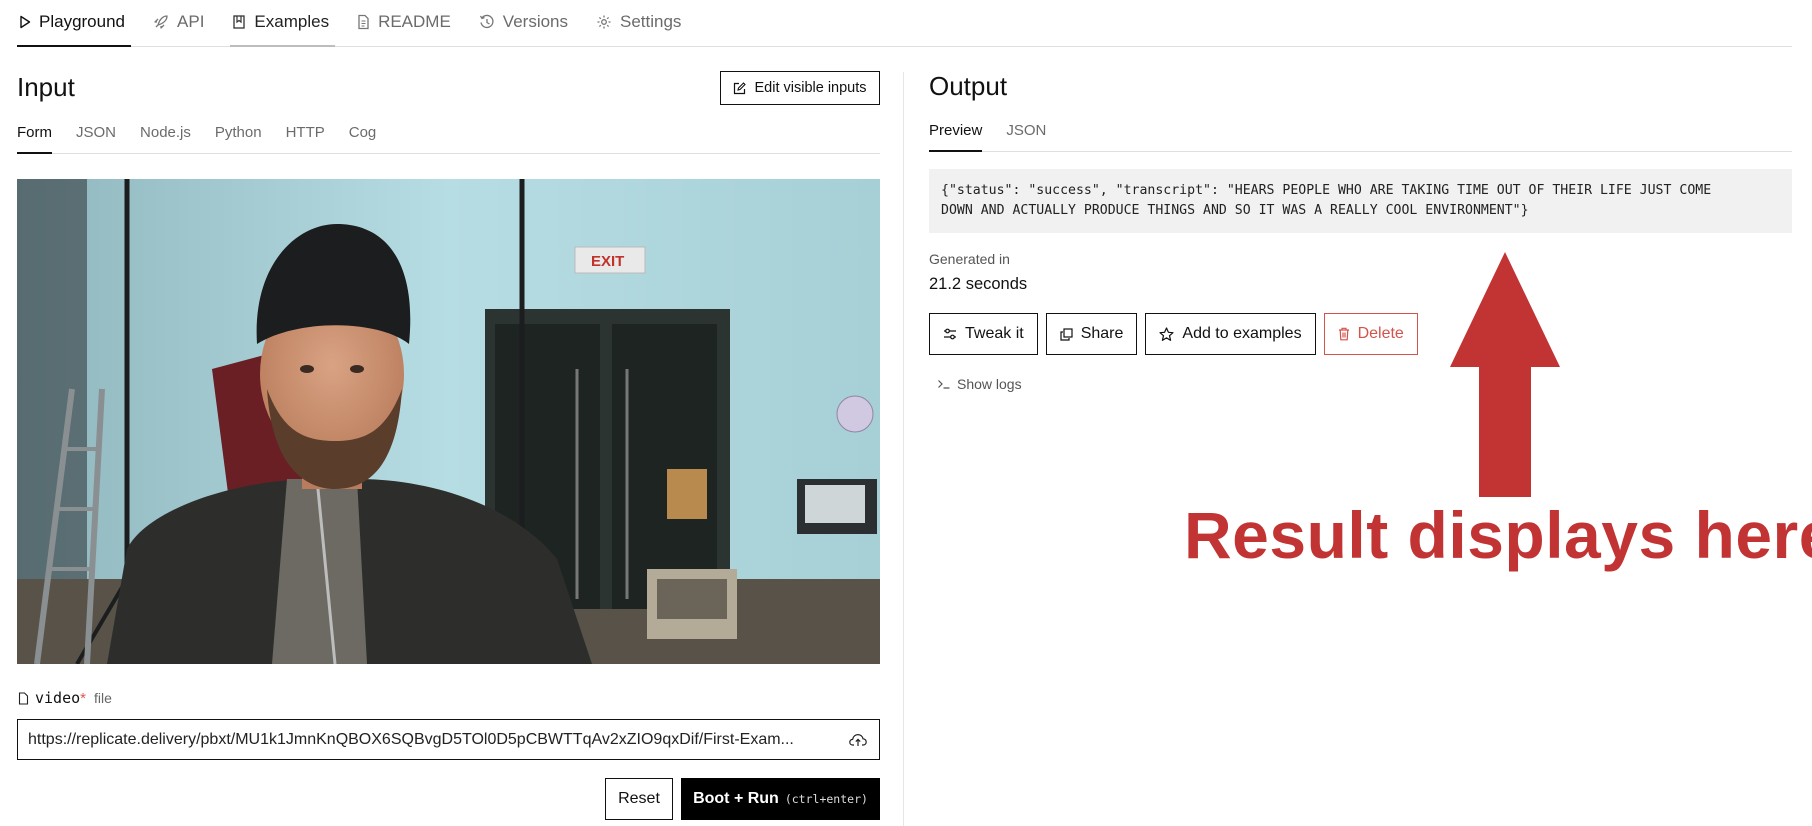  Describe the element at coordinates (903, 449) in the screenshot. I see `column-divider` at that location.